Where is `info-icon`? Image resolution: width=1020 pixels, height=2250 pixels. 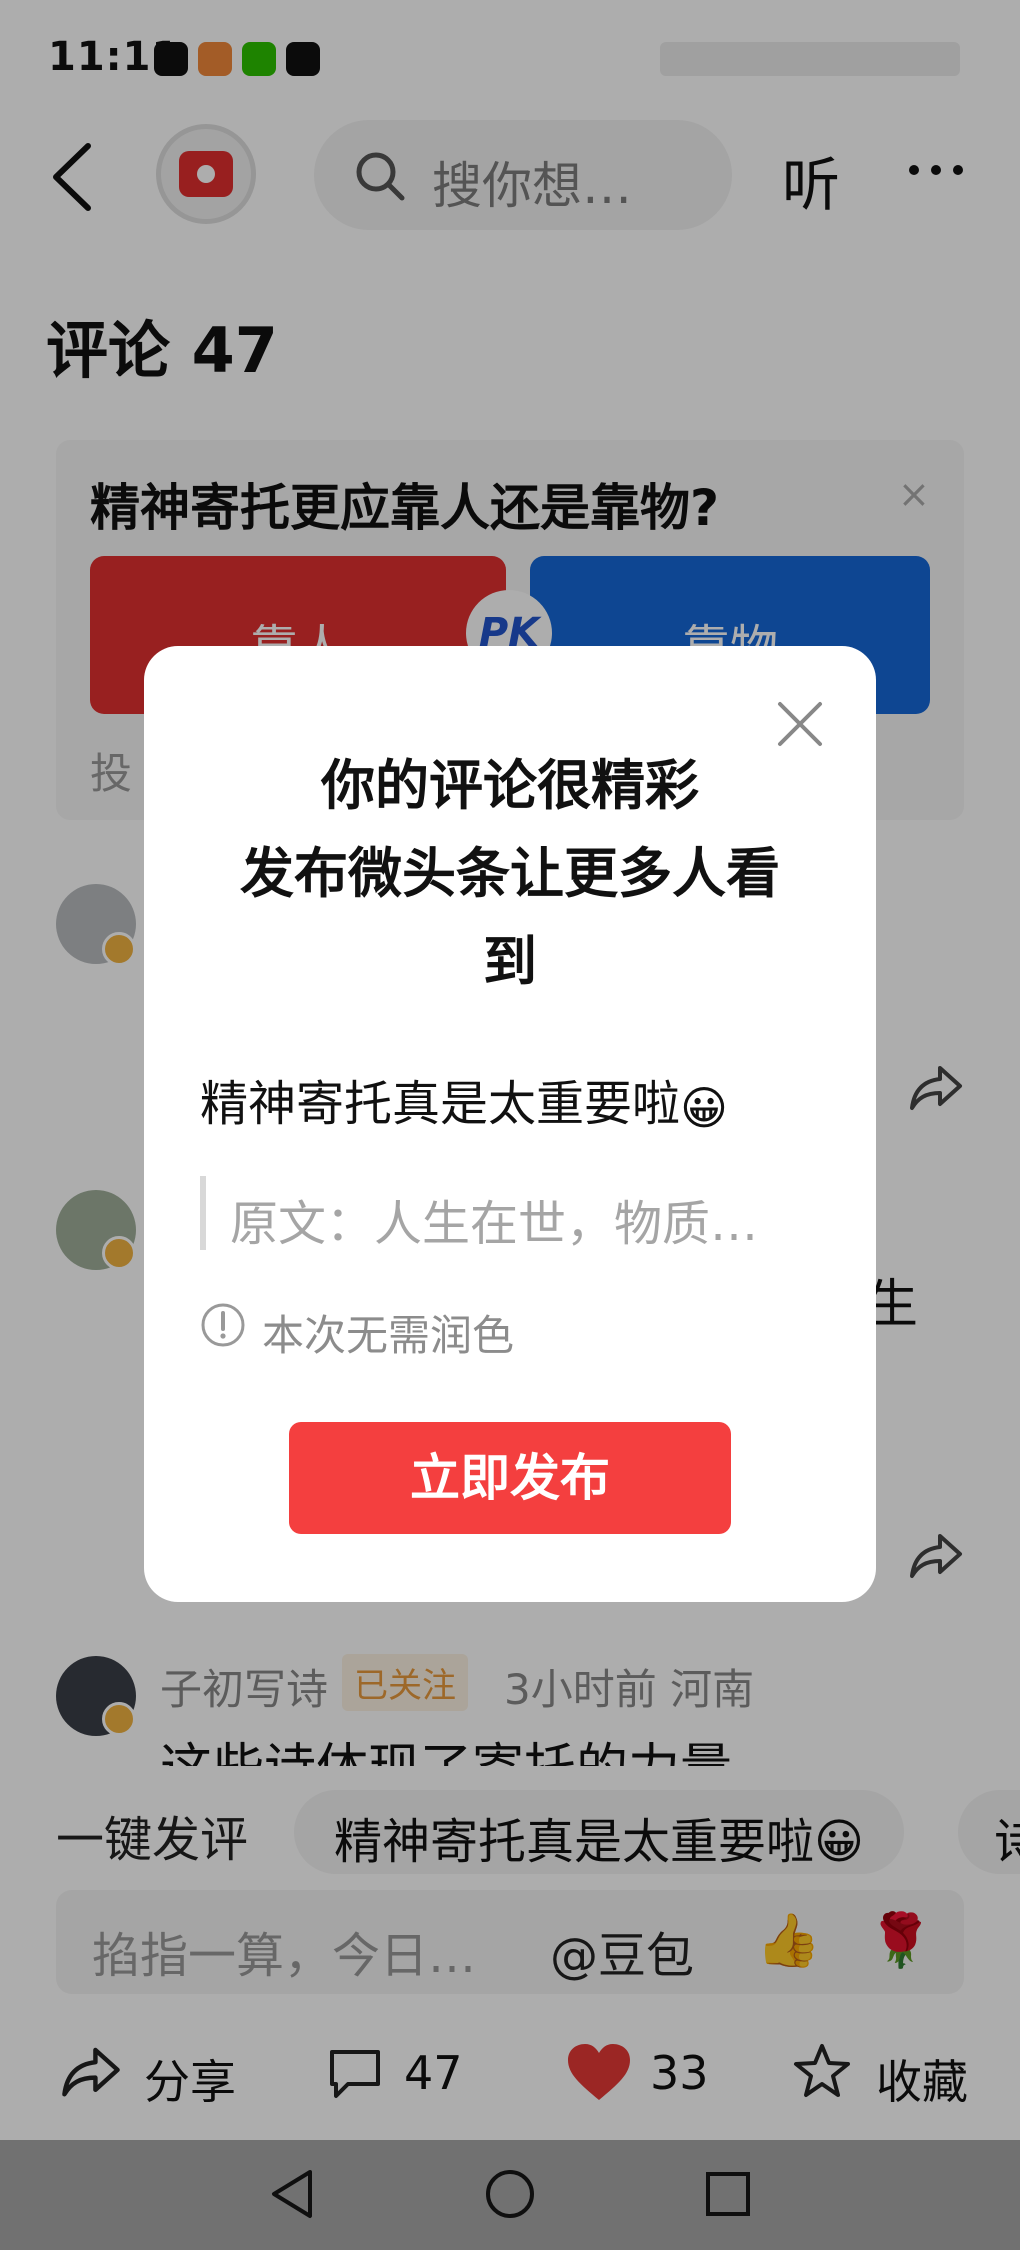 info-icon is located at coordinates (223, 1325).